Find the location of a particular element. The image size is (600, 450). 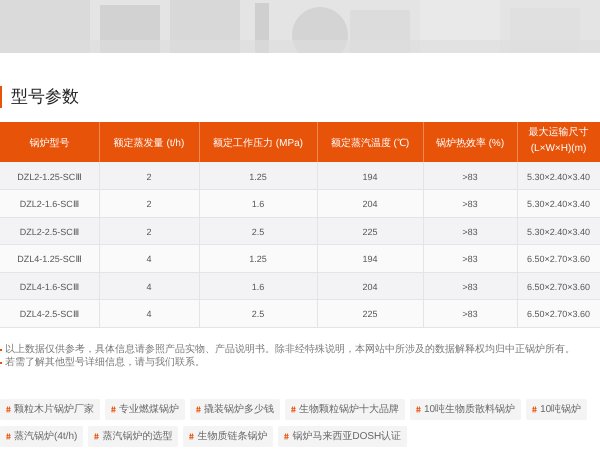

tag-link: 专业燃煤锅炉 is located at coordinates (145, 409).